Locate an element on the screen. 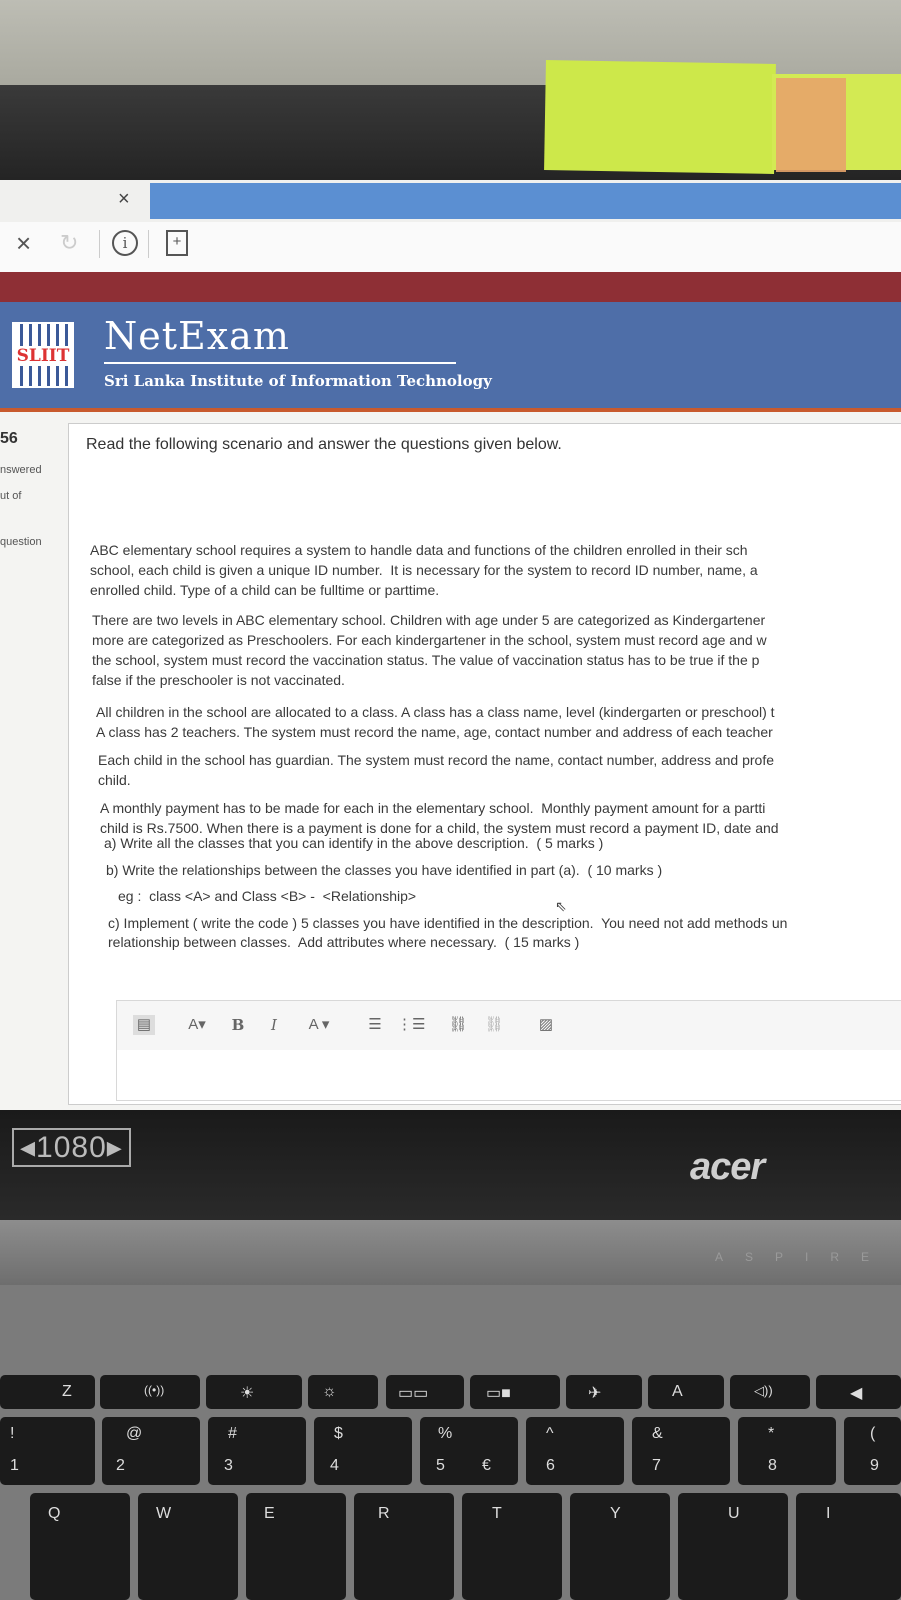  browser-tab-bar: × is located at coordinates (450, 201).